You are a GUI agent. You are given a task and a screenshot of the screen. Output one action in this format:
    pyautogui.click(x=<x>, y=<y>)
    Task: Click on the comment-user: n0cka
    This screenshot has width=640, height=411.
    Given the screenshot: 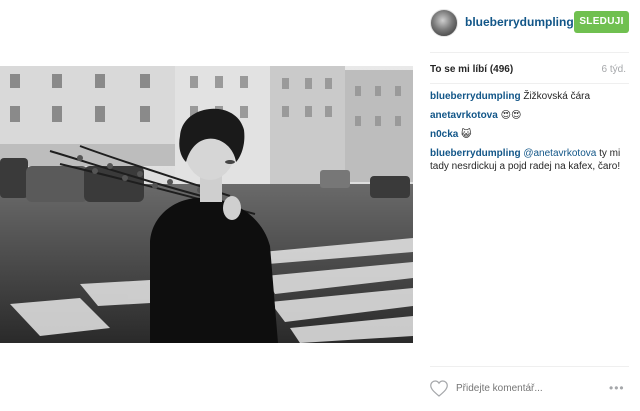 What is the action you would take?
    pyautogui.click(x=444, y=134)
    